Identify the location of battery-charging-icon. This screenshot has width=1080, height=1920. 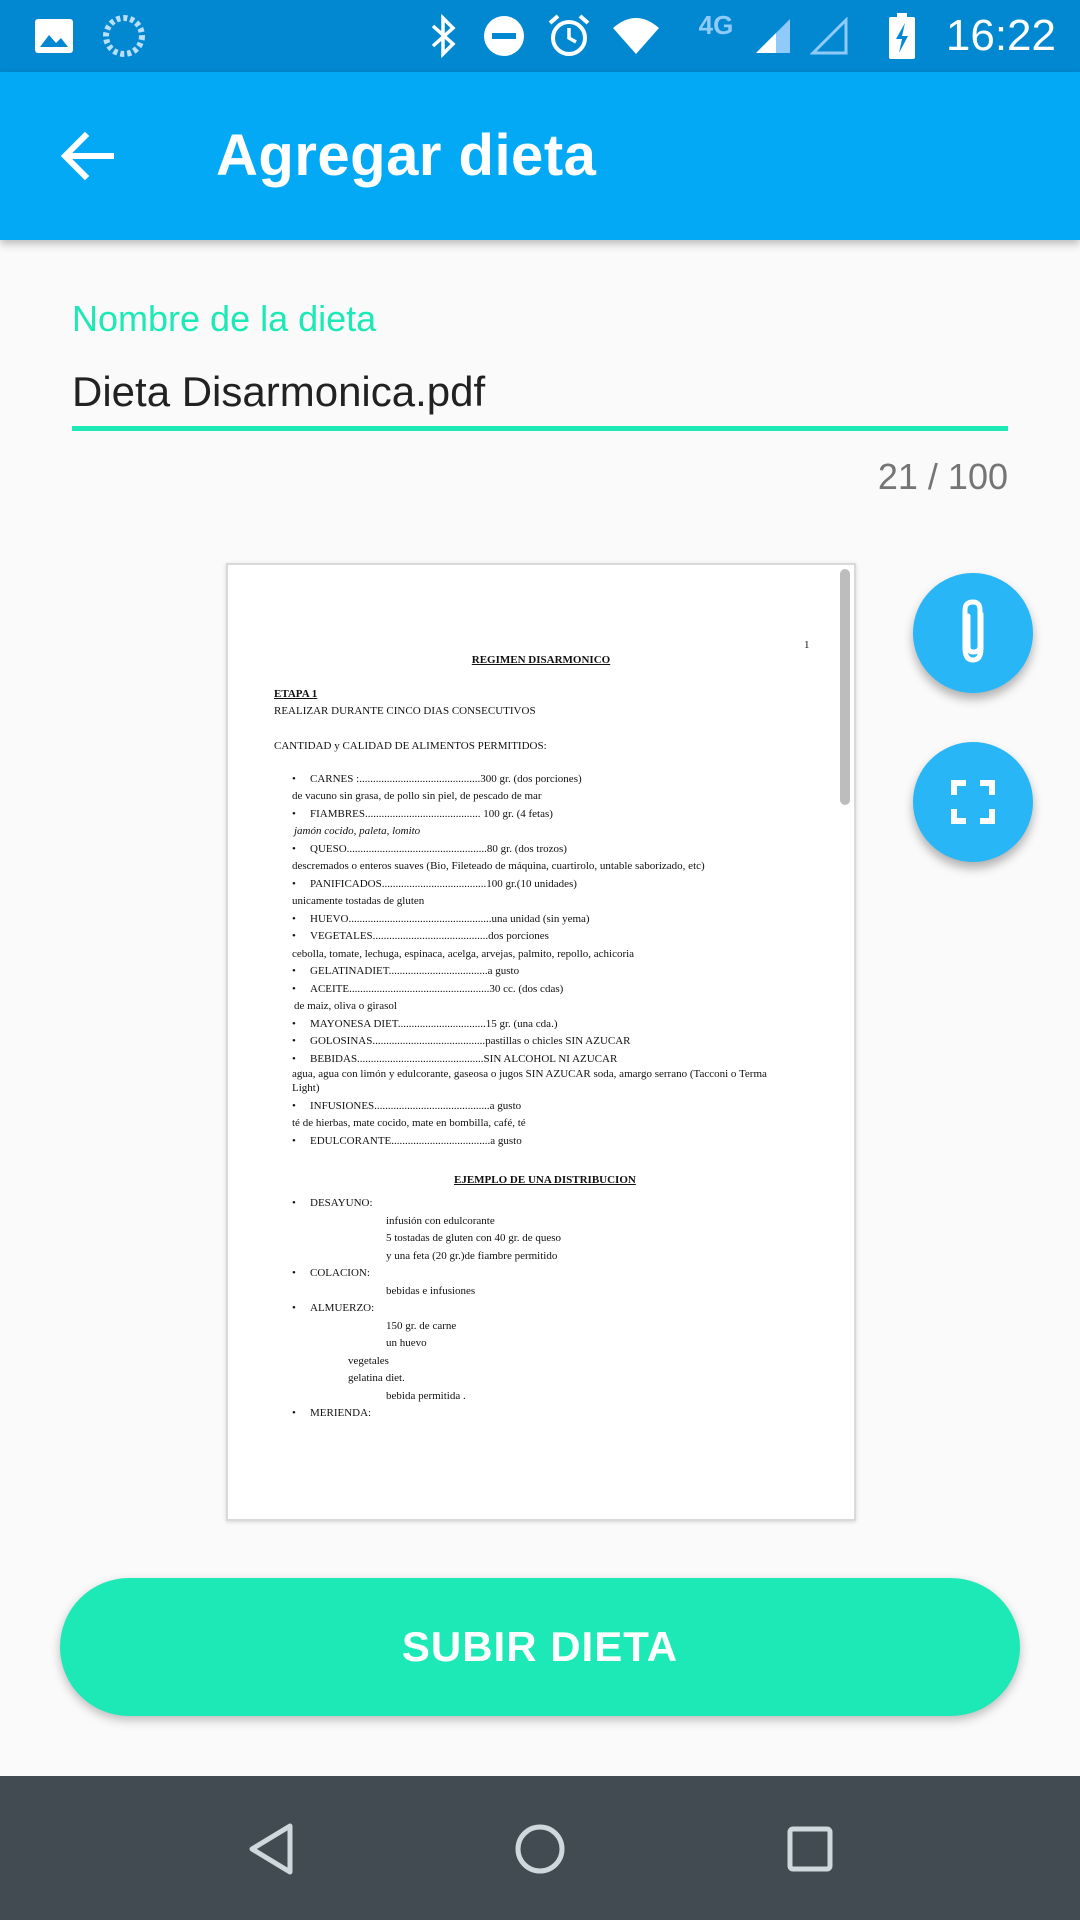
(902, 36).